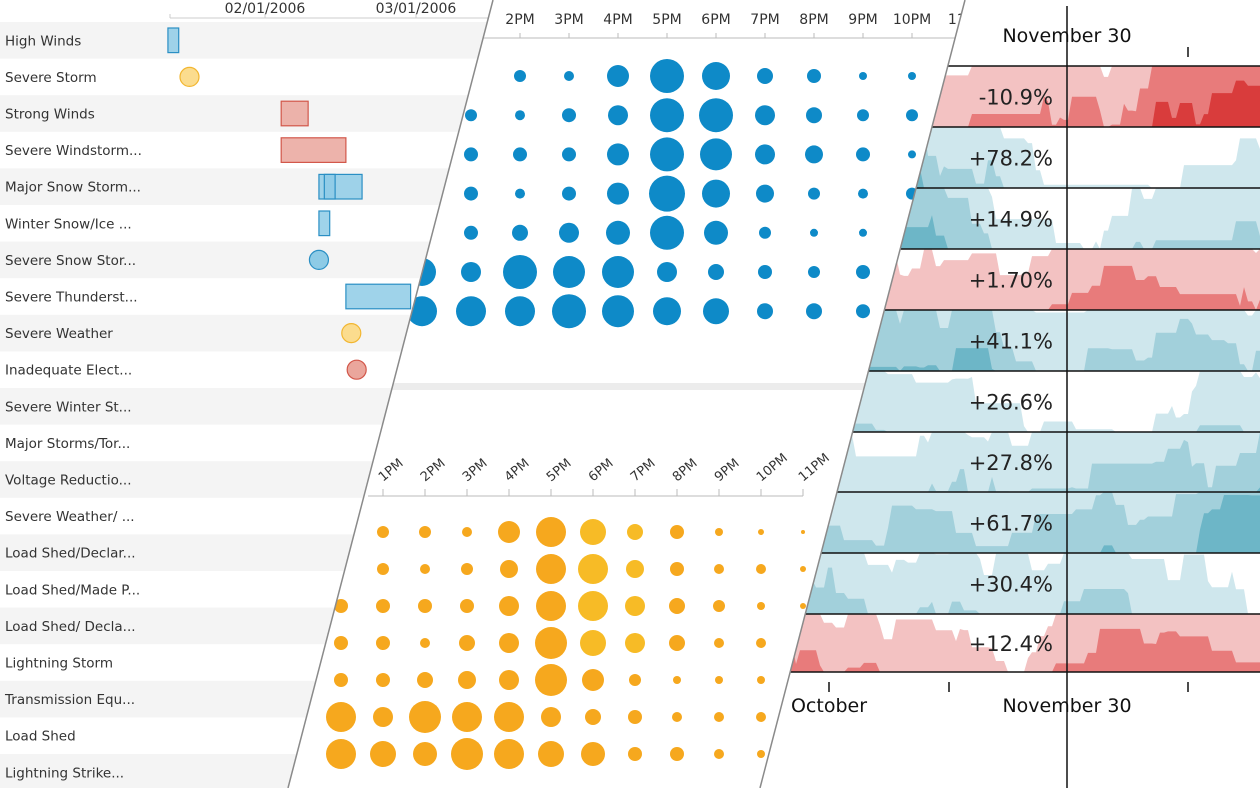 The width and height of the screenshot is (1260, 792). Describe the element at coordinates (1011, 281) in the screenshot. I see `row-change-label: +1.70%` at that location.